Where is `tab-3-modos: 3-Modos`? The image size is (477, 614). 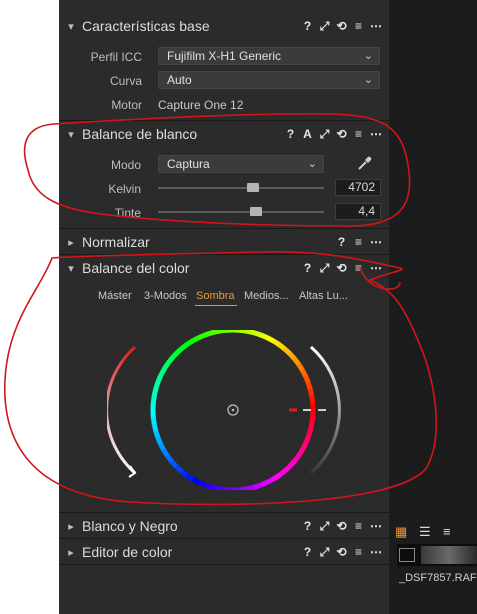 tab-3-modos: 3-Modos is located at coordinates (165, 296).